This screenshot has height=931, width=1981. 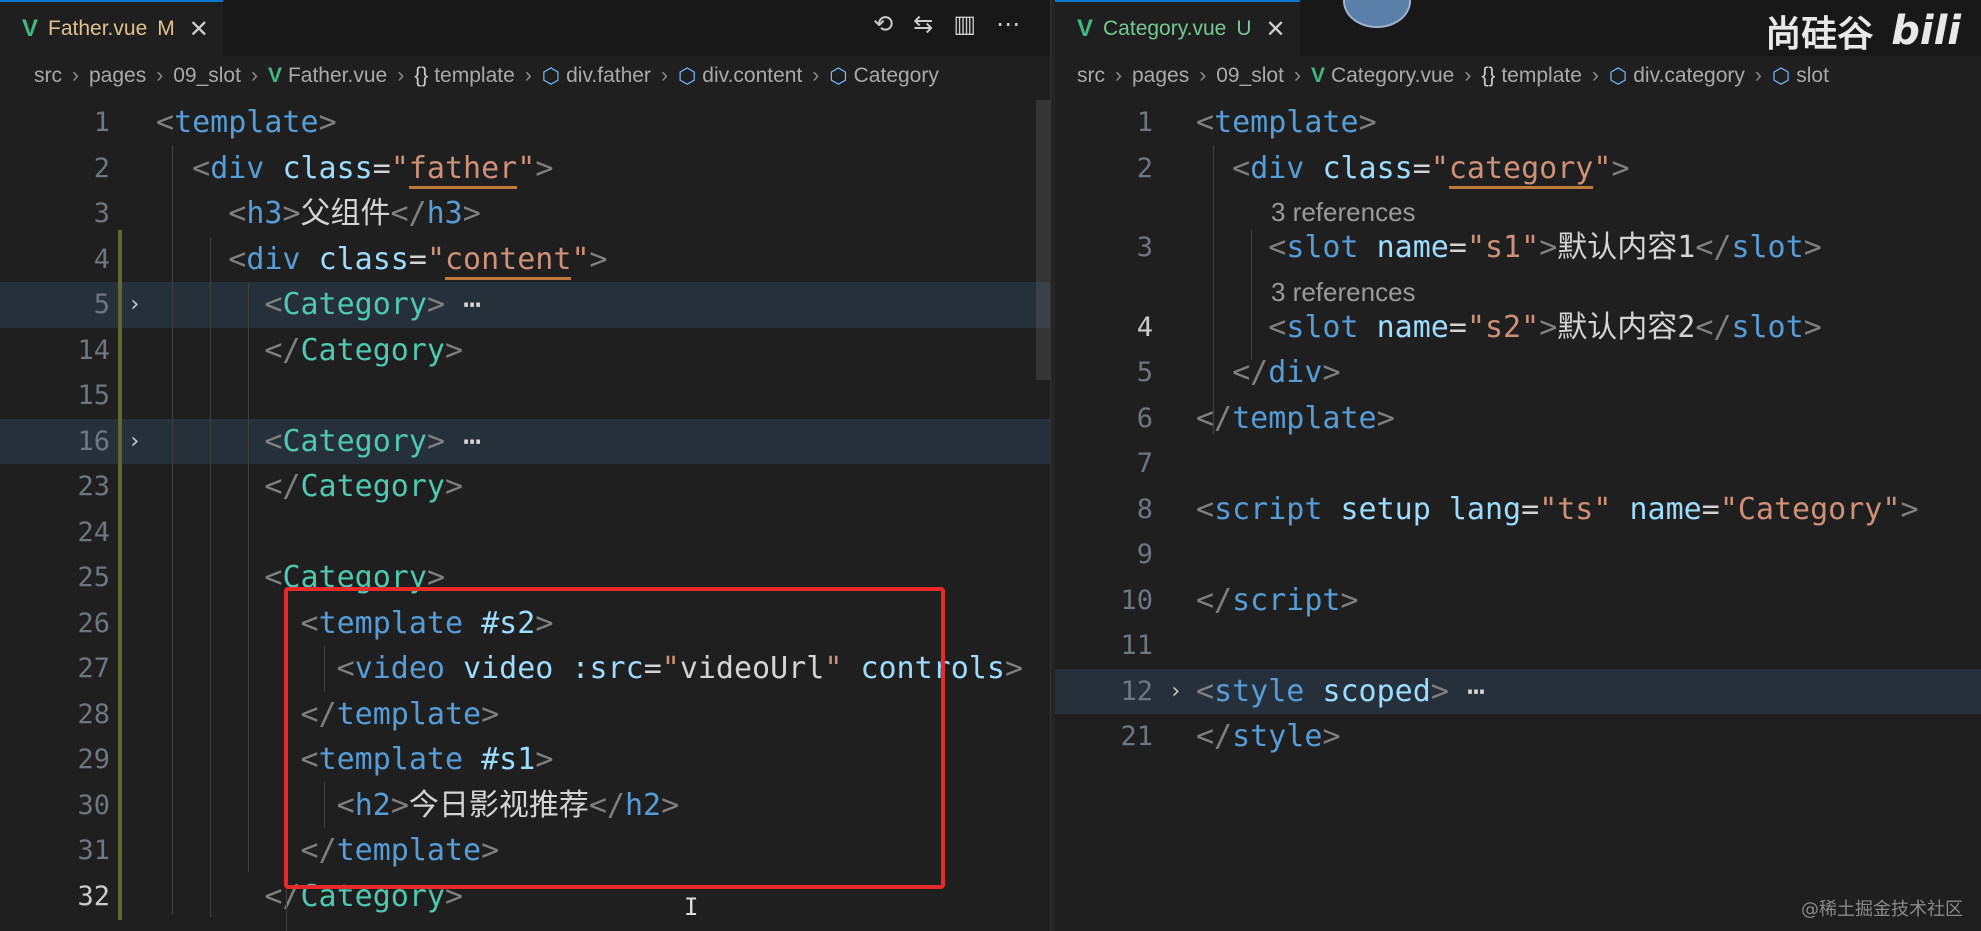 I want to click on breadcrumb-item: slot, so click(x=1812, y=76).